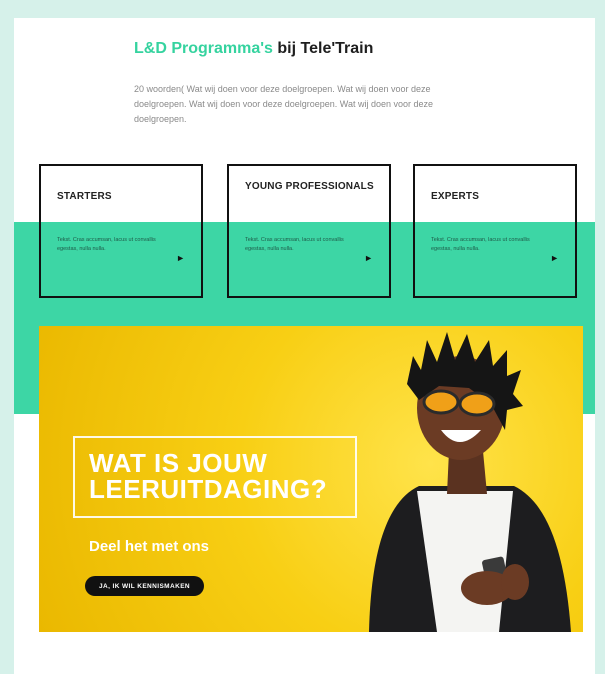 This screenshot has height=674, width=605. I want to click on page-title: L&D Programma's bij Tele'Train, so click(253, 49).